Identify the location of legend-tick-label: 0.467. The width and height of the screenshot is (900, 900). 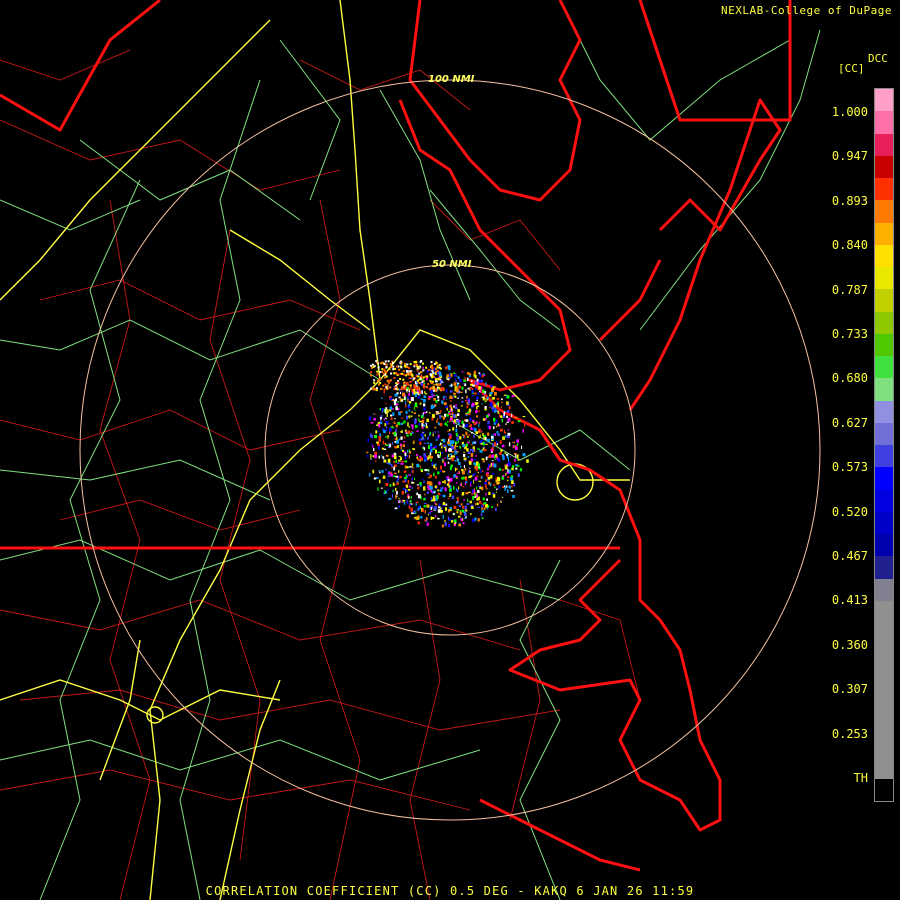
(849, 556).